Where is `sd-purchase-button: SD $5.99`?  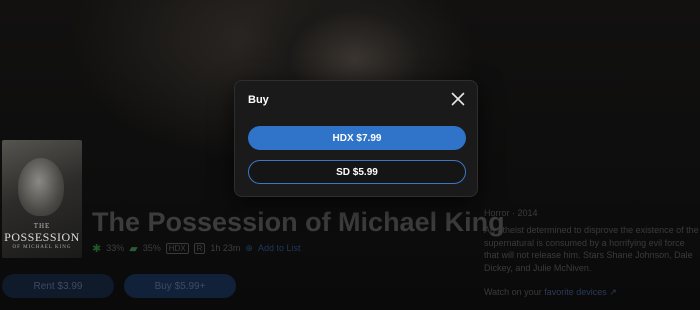
sd-purchase-button: SD $5.99 is located at coordinates (357, 172).